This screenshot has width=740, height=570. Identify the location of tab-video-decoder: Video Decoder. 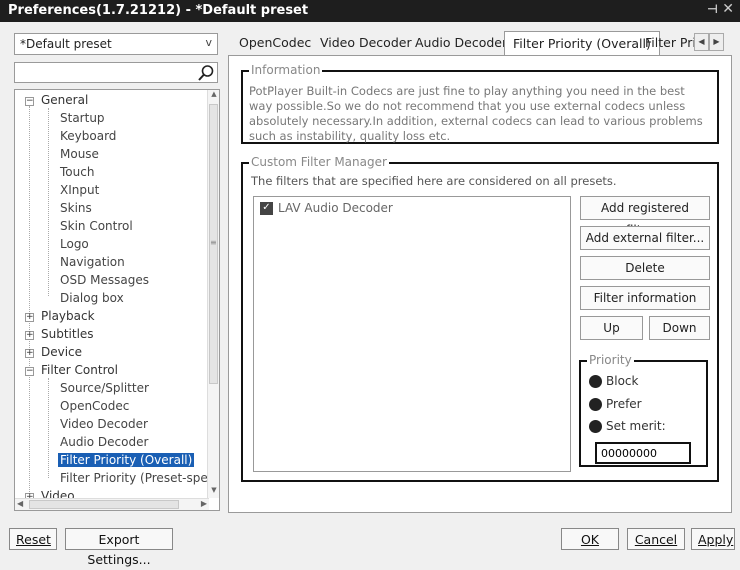
(366, 44).